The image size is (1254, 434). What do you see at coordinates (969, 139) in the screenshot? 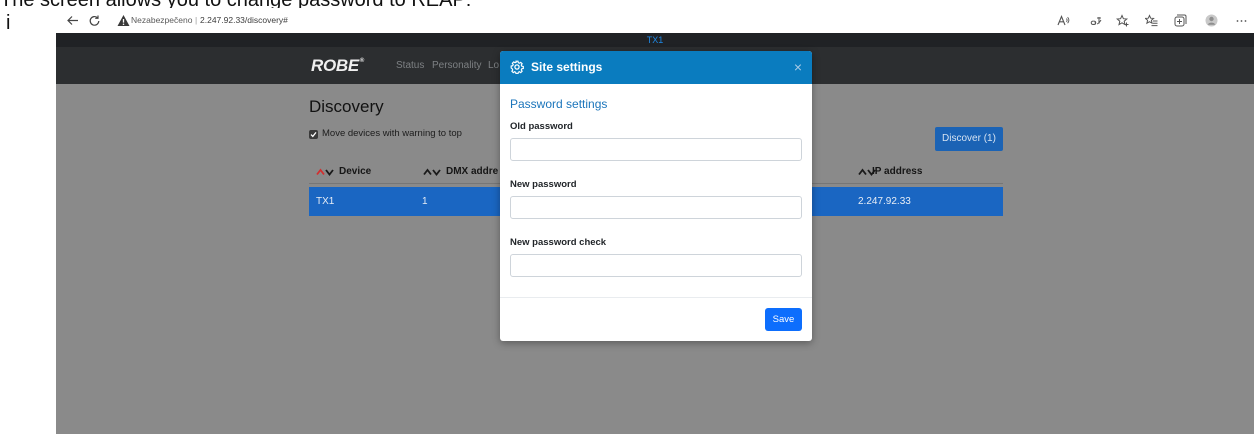
I see `discover-button: Discover (1)` at bounding box center [969, 139].